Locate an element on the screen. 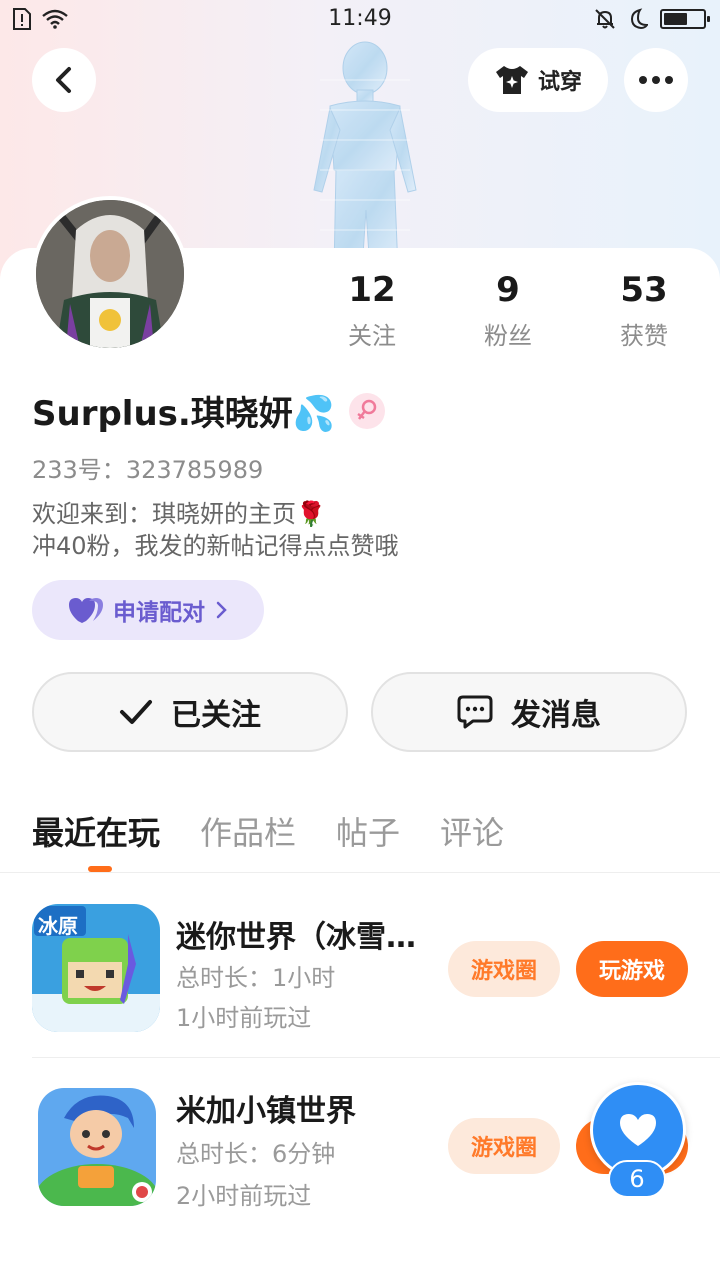  tab-comments: 评论 is located at coordinates (472, 831).